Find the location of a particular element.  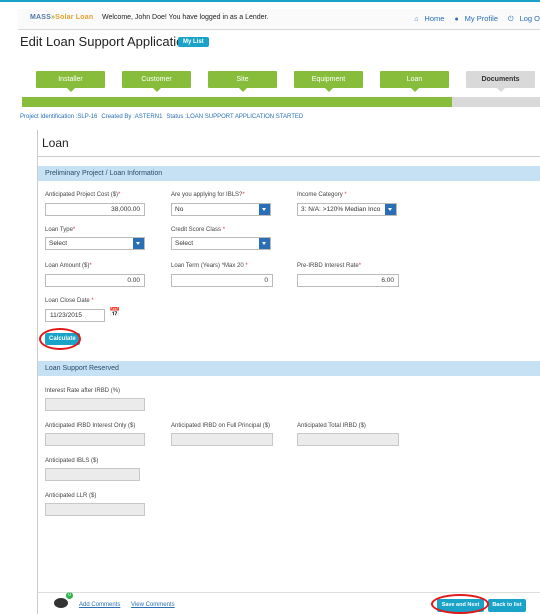

credit-score-label: Credit Score Class * is located at coordinates (198, 230).